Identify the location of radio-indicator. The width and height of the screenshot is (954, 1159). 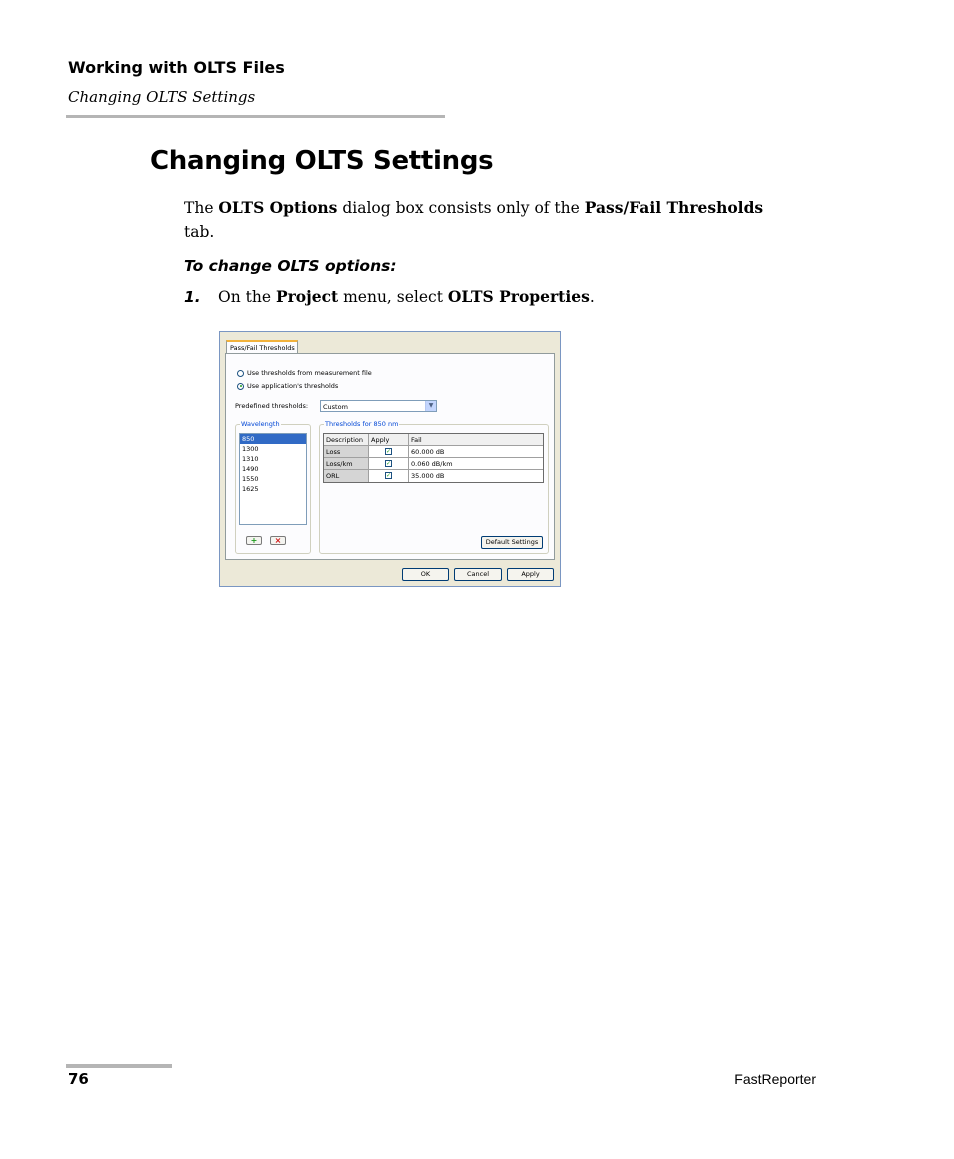
(240, 373).